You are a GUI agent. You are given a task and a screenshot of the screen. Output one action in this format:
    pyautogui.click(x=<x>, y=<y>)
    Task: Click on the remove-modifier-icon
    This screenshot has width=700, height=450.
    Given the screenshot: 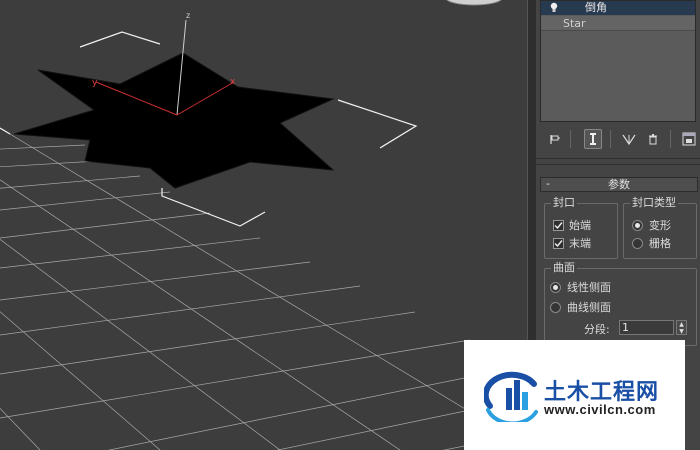 What is the action you would take?
    pyautogui.click(x=653, y=139)
    